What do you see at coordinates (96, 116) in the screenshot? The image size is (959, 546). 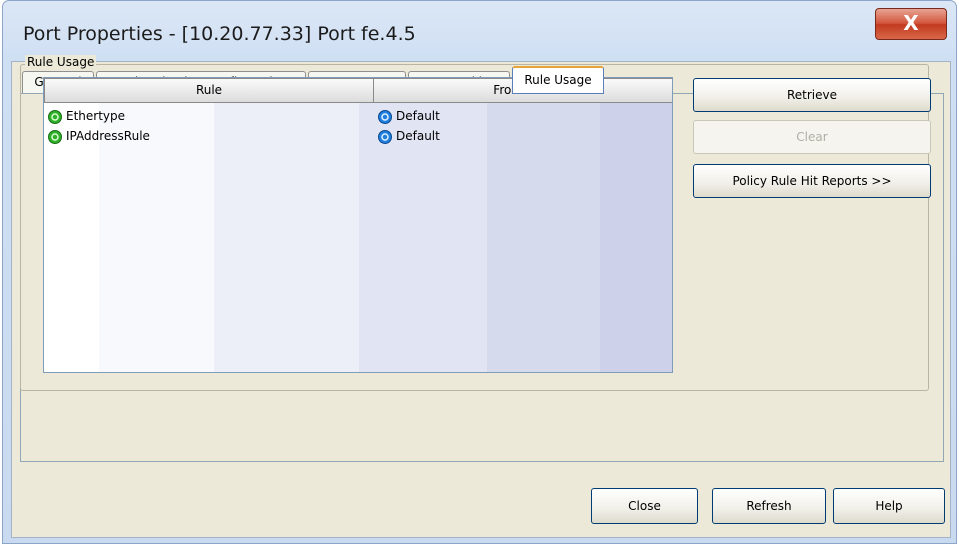 I see `rule-name: Ethertype` at bounding box center [96, 116].